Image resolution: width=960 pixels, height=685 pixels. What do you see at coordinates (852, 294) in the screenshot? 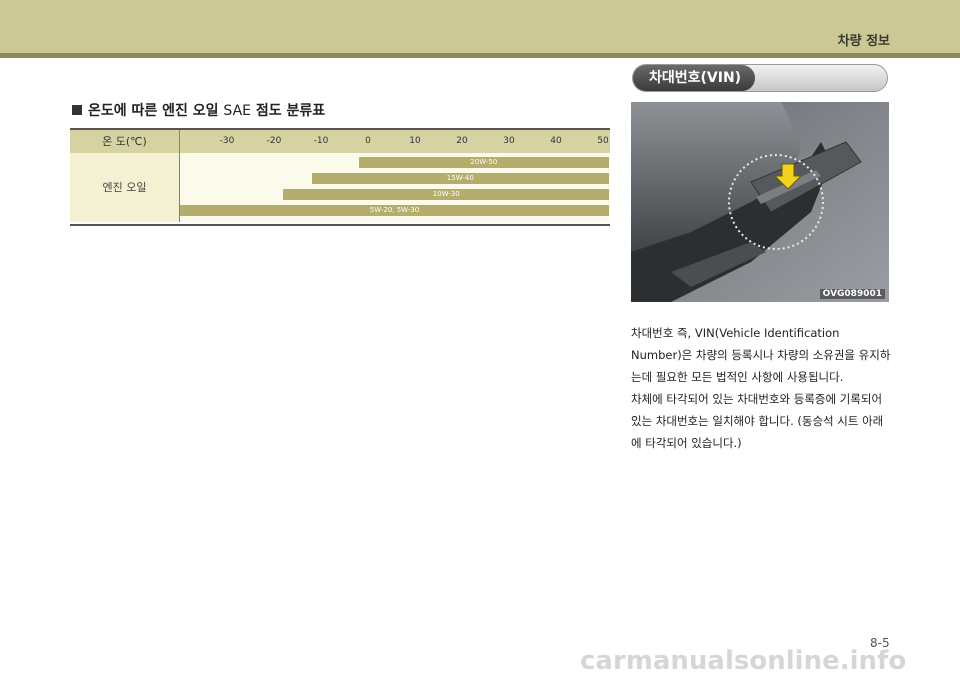
I see `image-code: OVG089001` at bounding box center [852, 294].